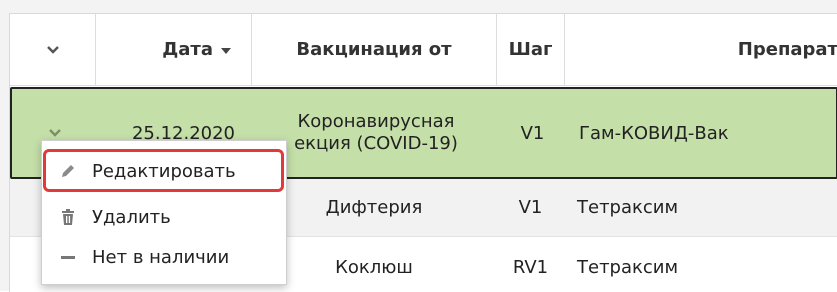  What do you see at coordinates (226, 50) in the screenshot?
I see `sort-desc-icon` at bounding box center [226, 50].